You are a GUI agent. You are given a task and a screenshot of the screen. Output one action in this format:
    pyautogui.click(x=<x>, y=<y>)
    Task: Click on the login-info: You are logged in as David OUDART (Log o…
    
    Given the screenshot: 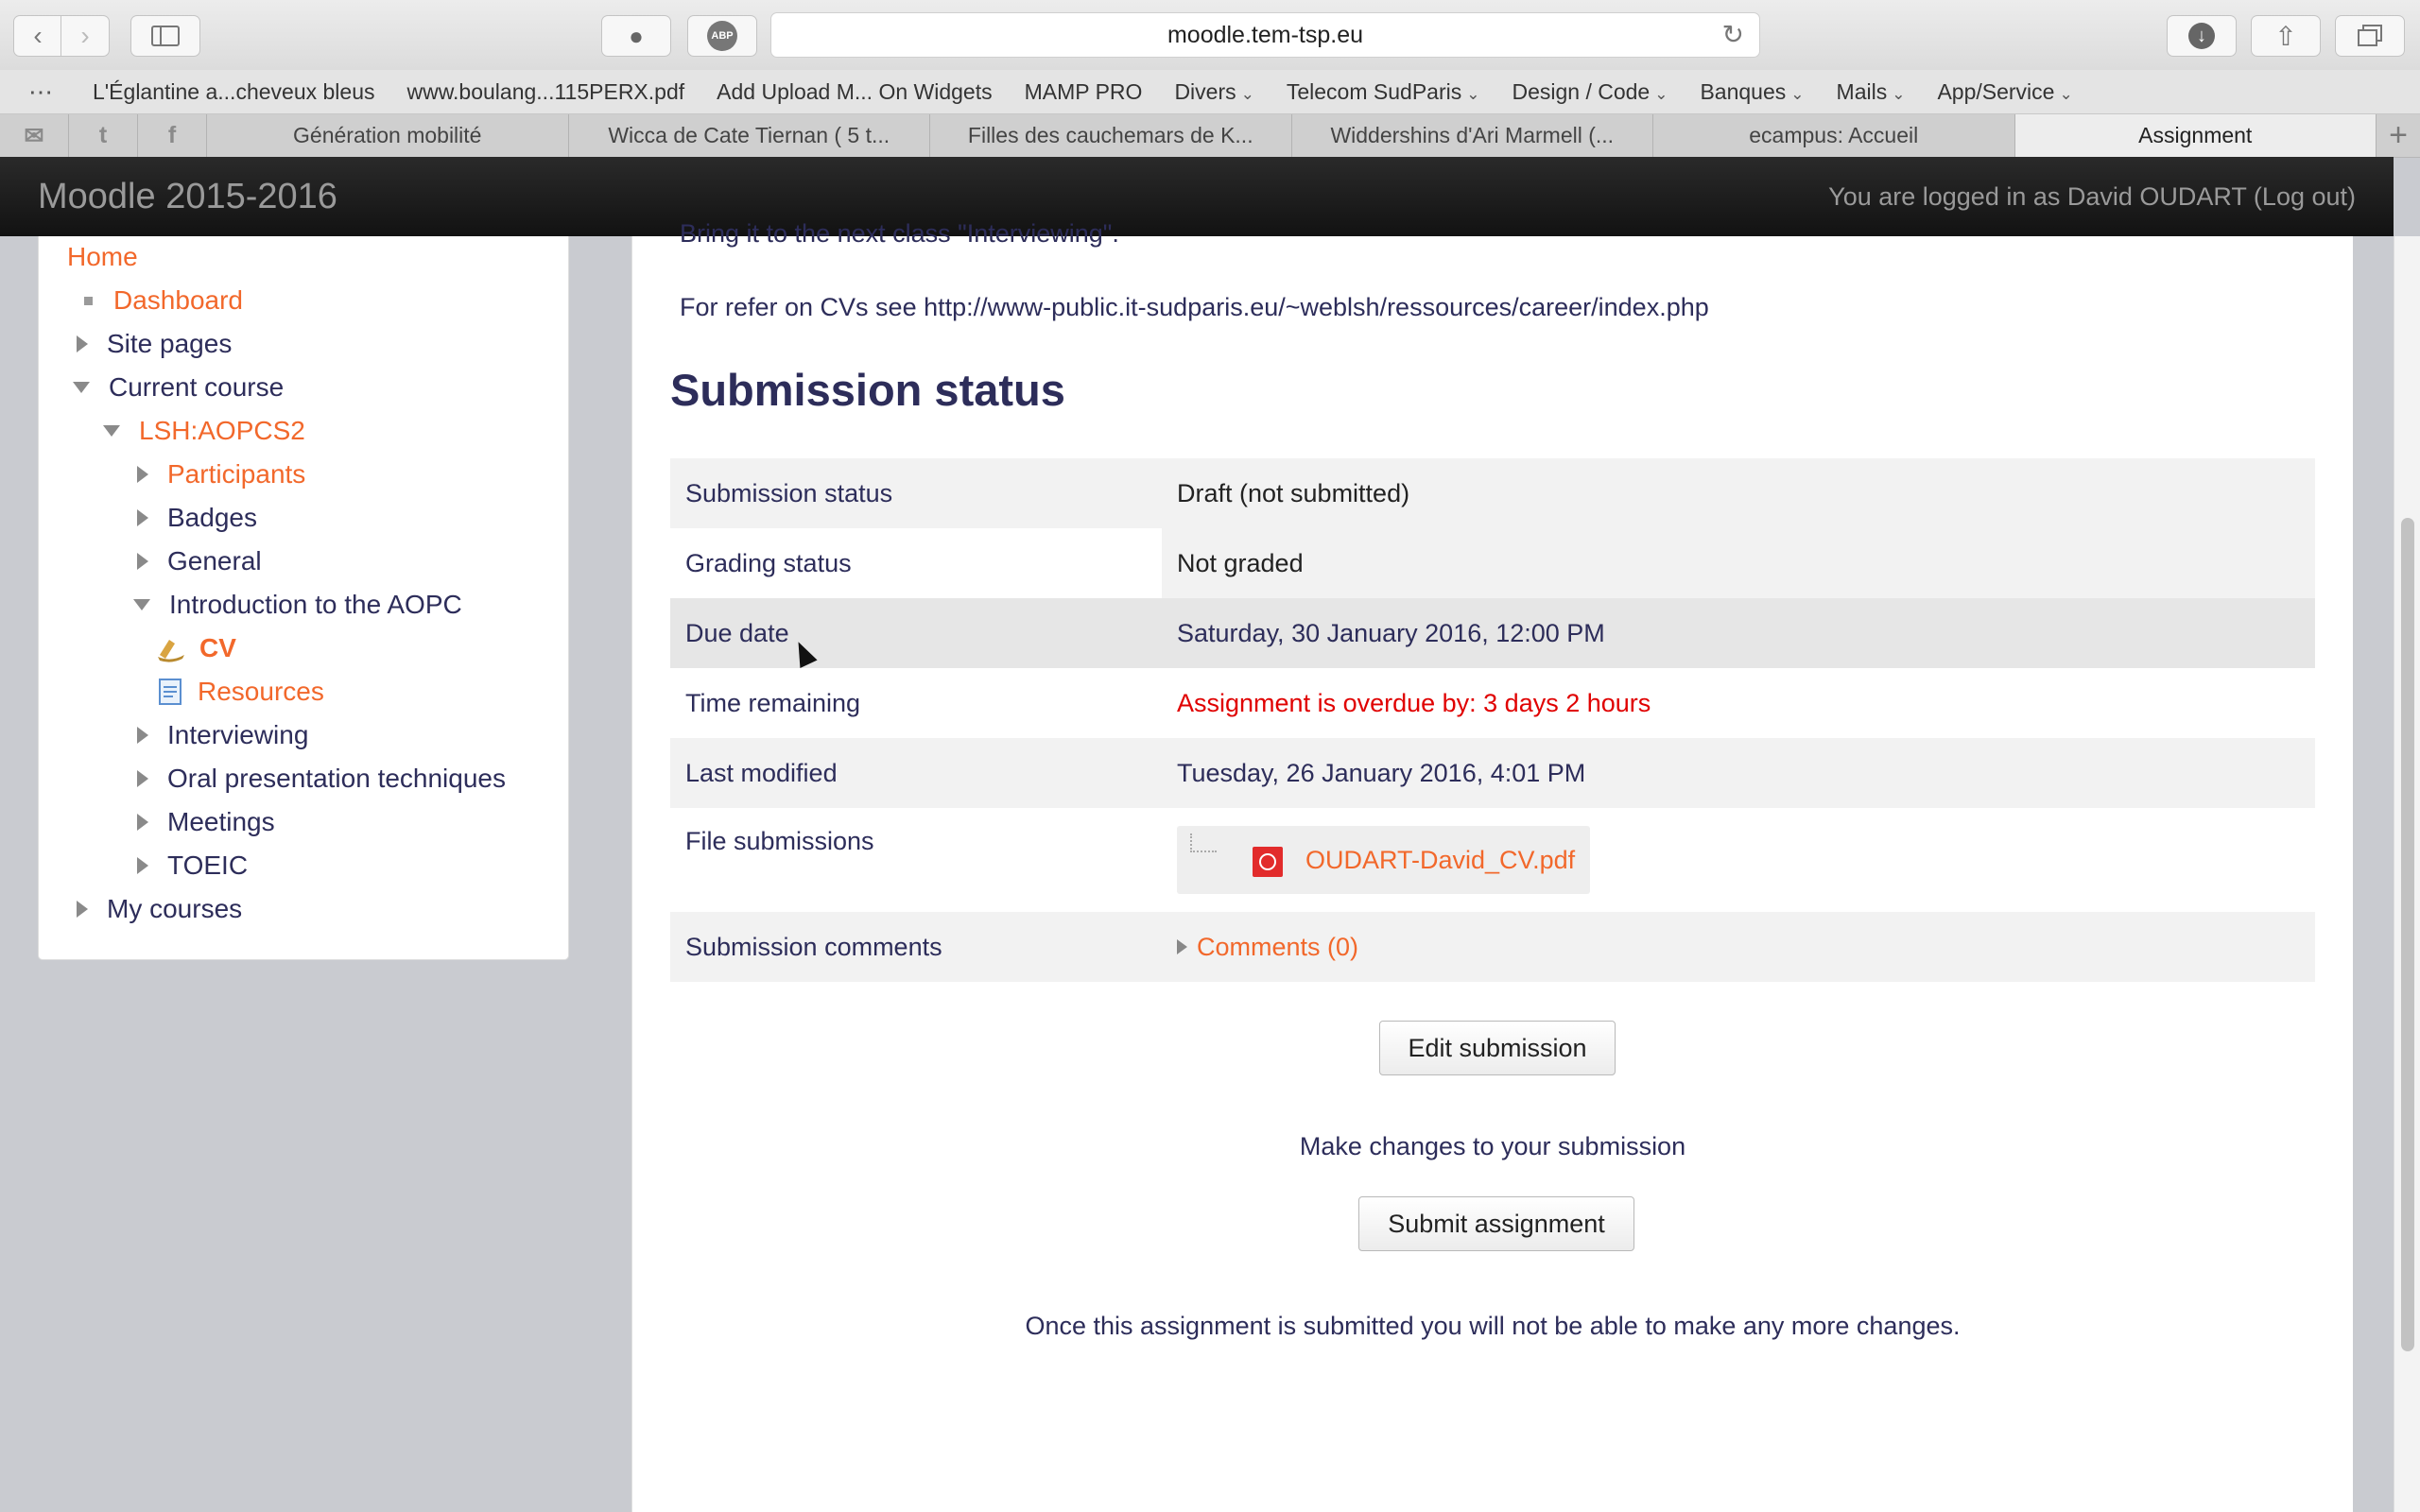 What is the action you would take?
    pyautogui.click(x=2092, y=197)
    